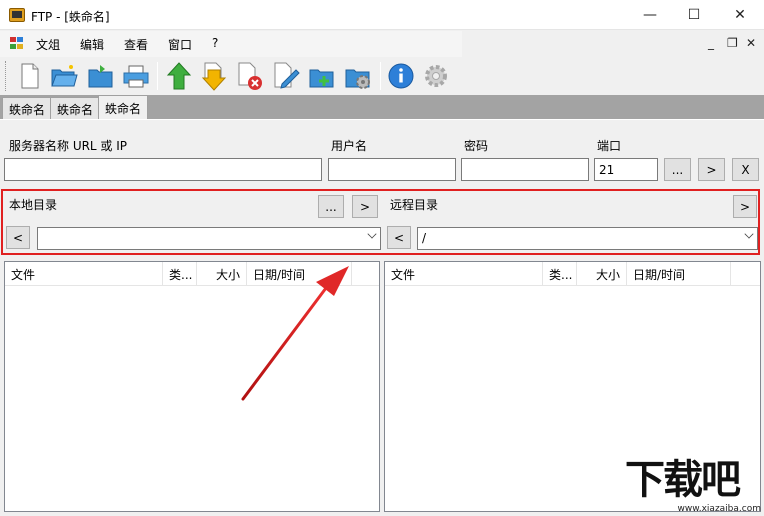  I want to click on menu-bar: 文俎 编辑 查看 窗口 ? _ ❐ ✕, so click(382, 44).